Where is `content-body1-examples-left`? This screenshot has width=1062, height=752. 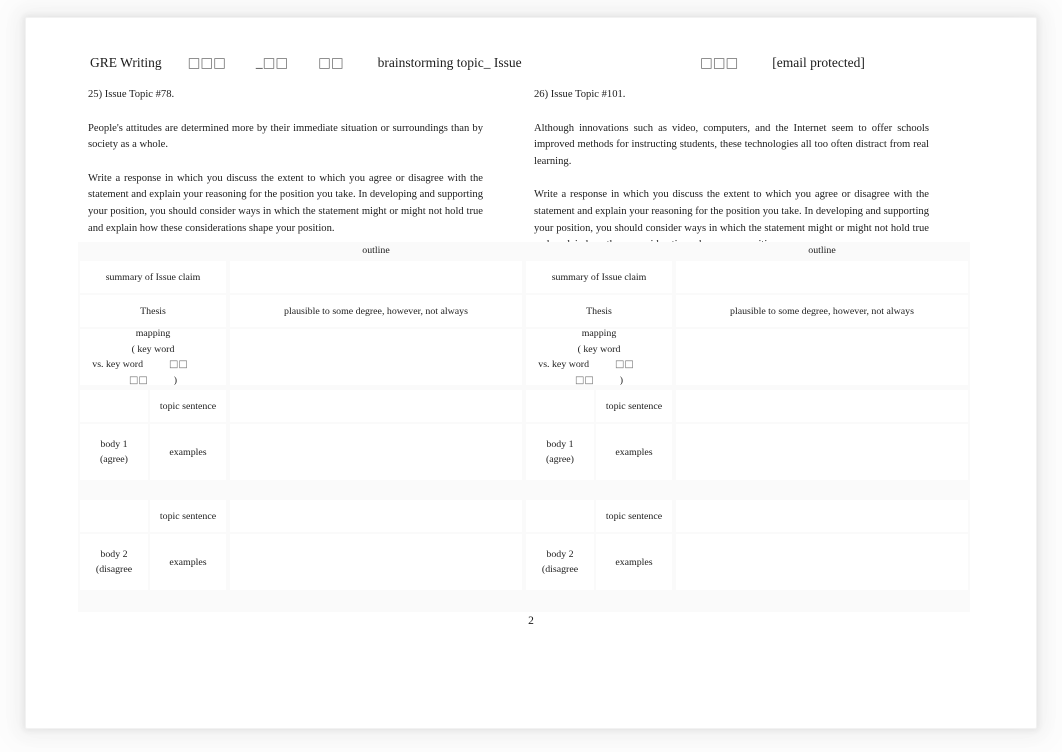 content-body1-examples-left is located at coordinates (376, 452).